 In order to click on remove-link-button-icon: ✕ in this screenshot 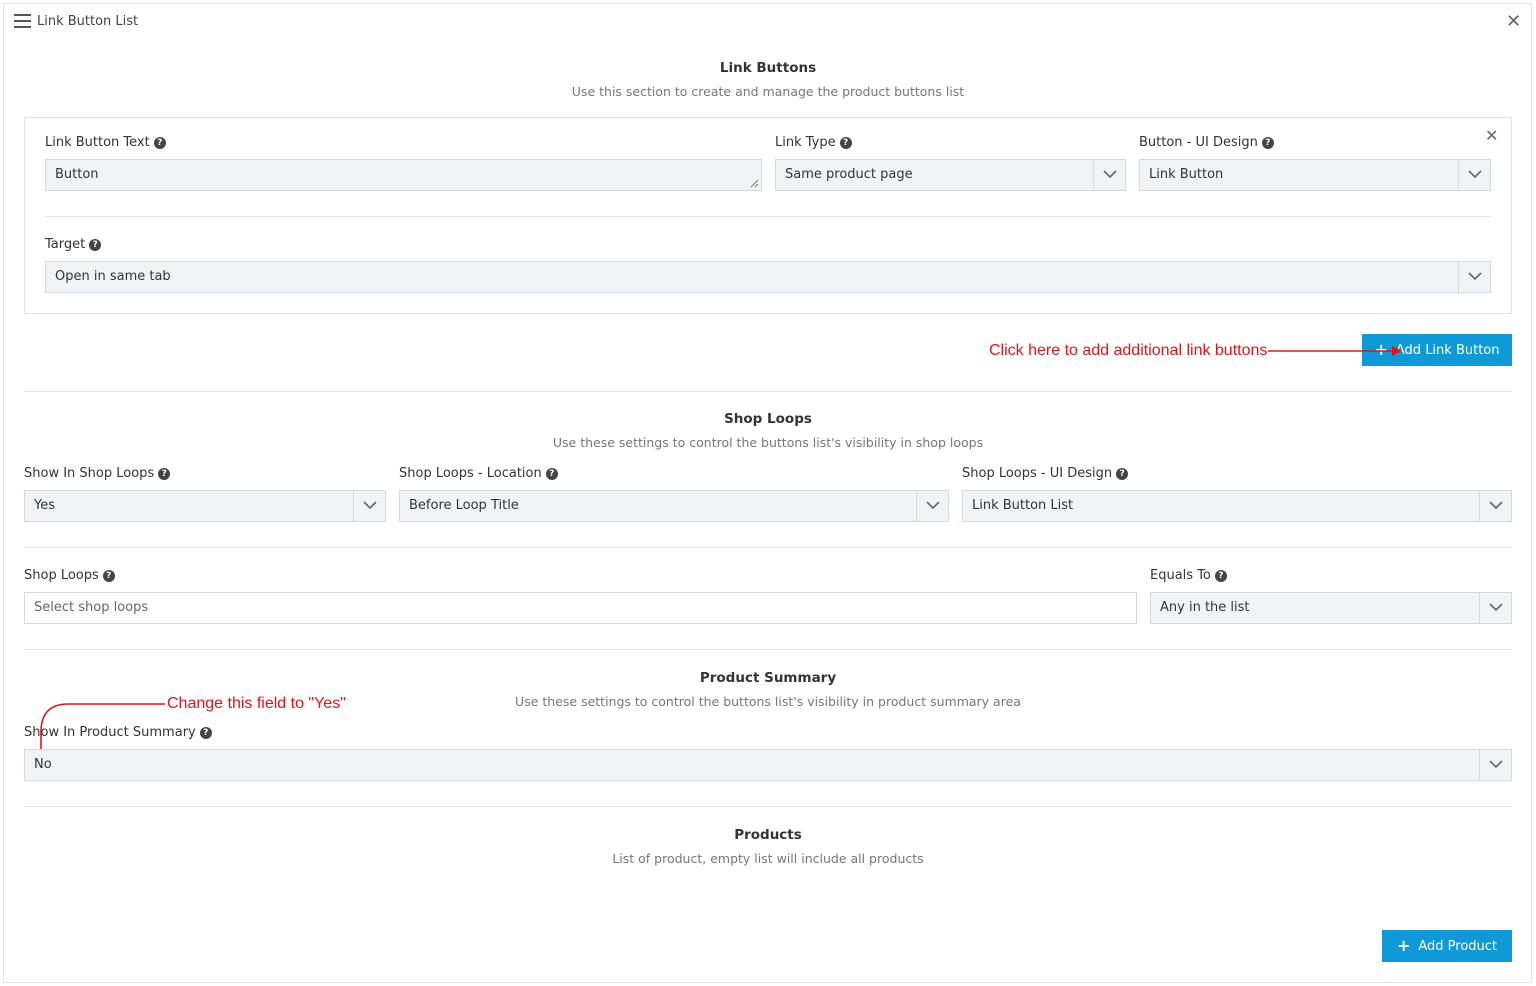, I will do `click(1491, 136)`.